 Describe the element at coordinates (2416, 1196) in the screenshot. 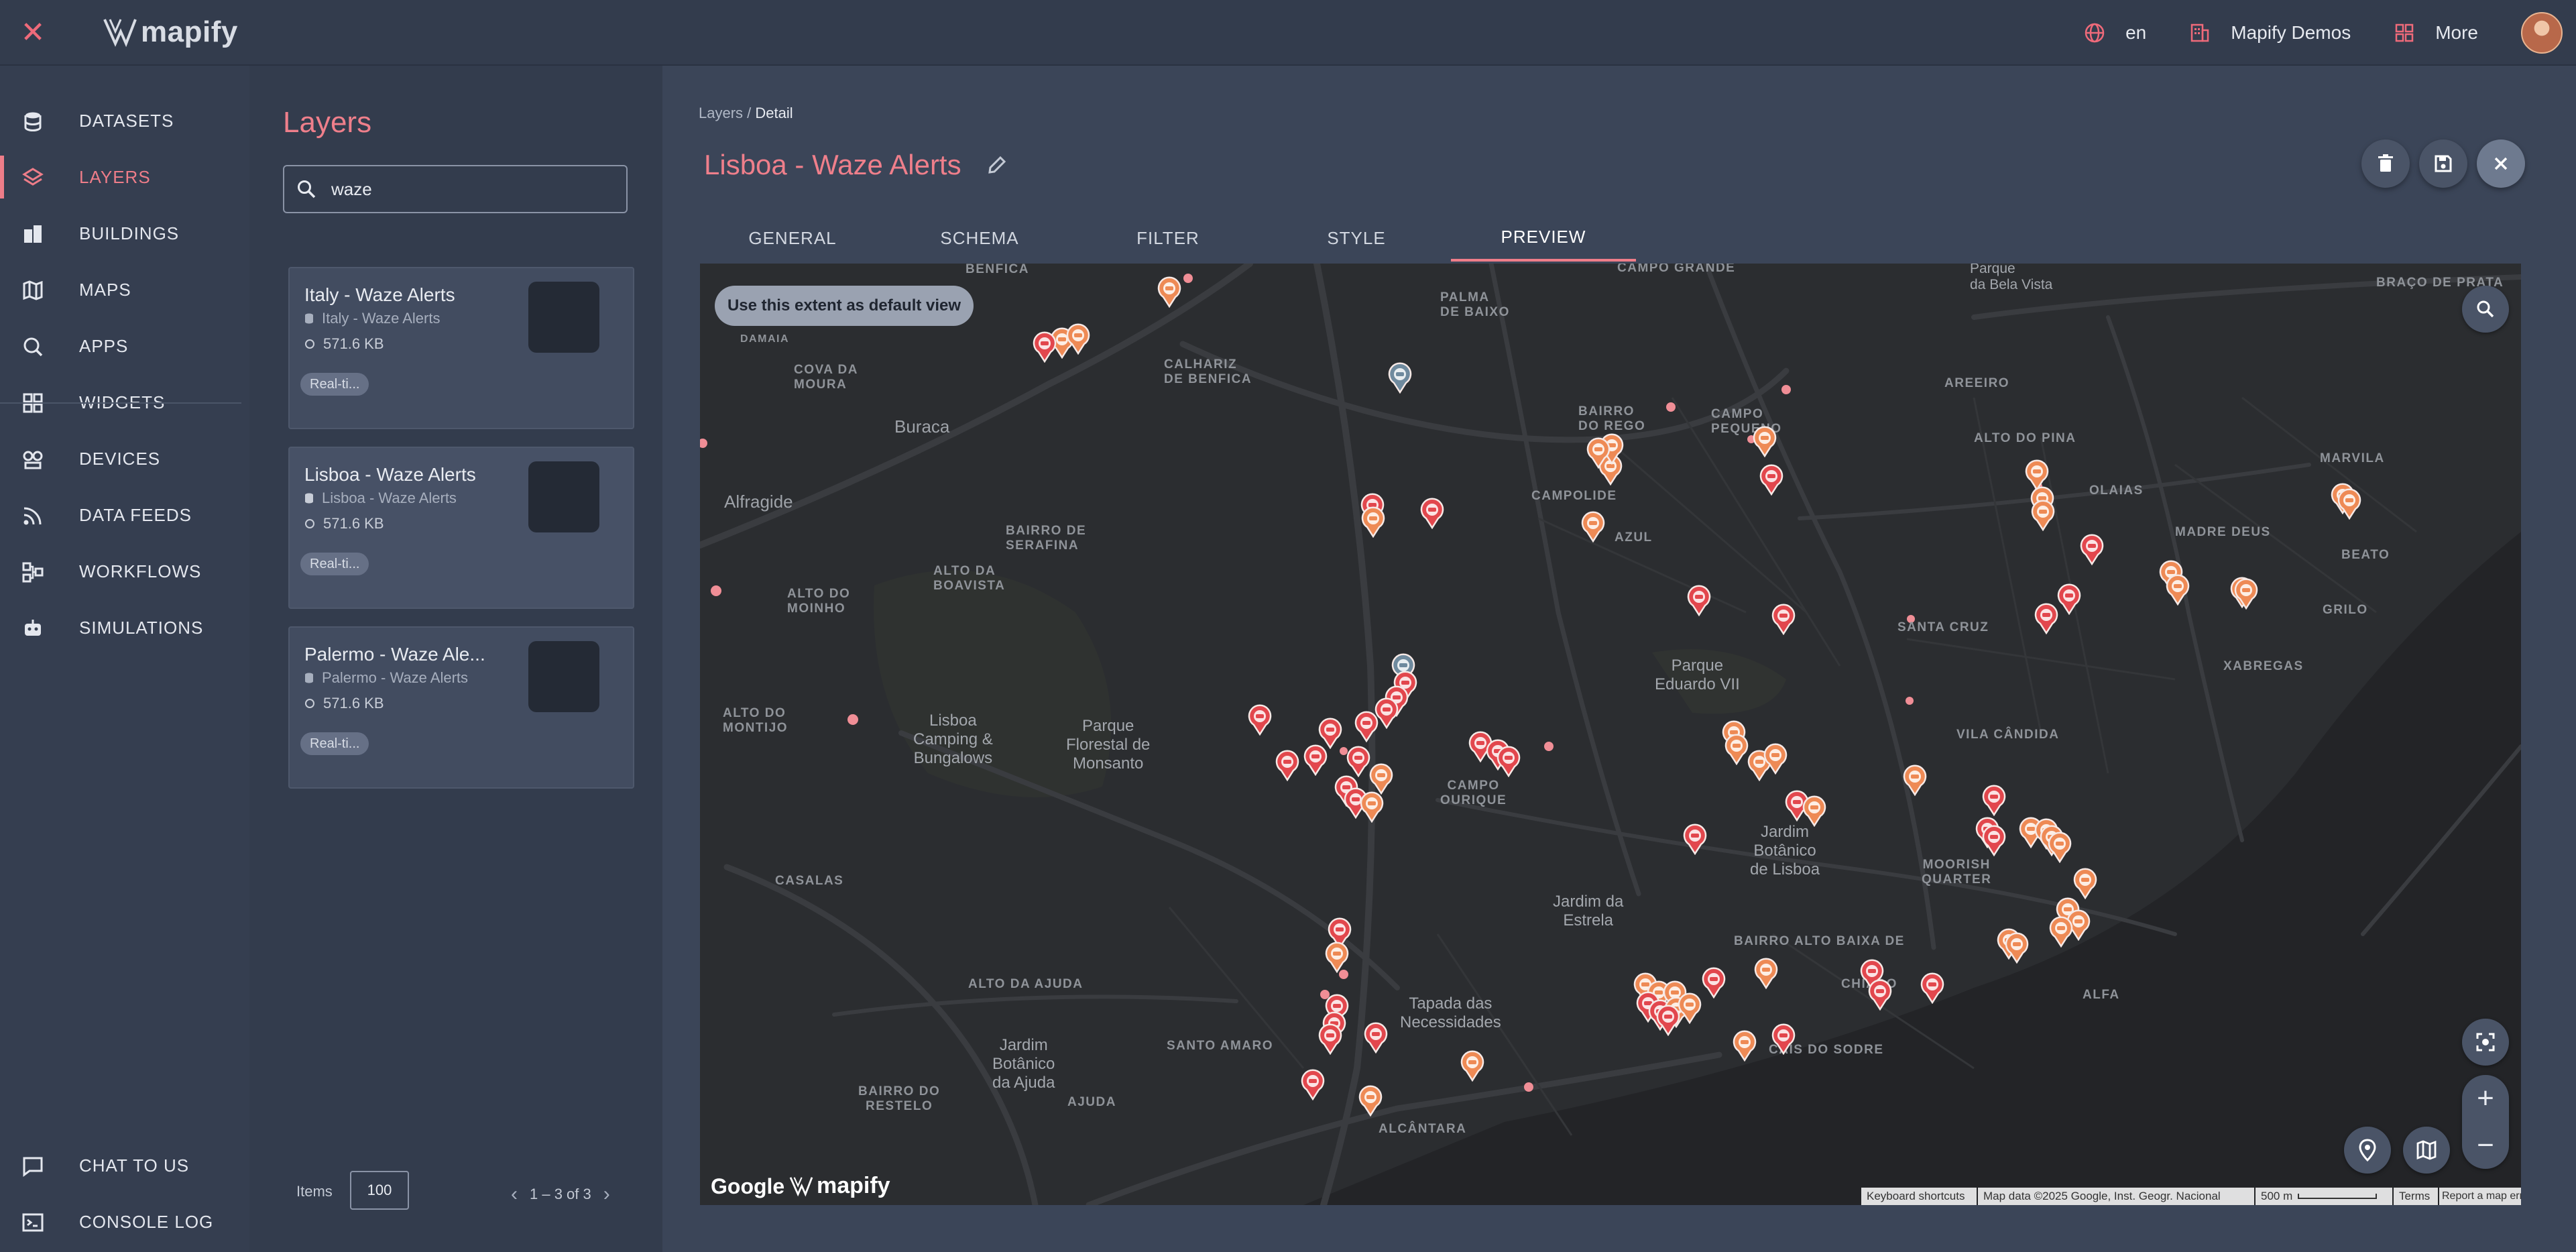

I see `terms-link: Terms` at that location.